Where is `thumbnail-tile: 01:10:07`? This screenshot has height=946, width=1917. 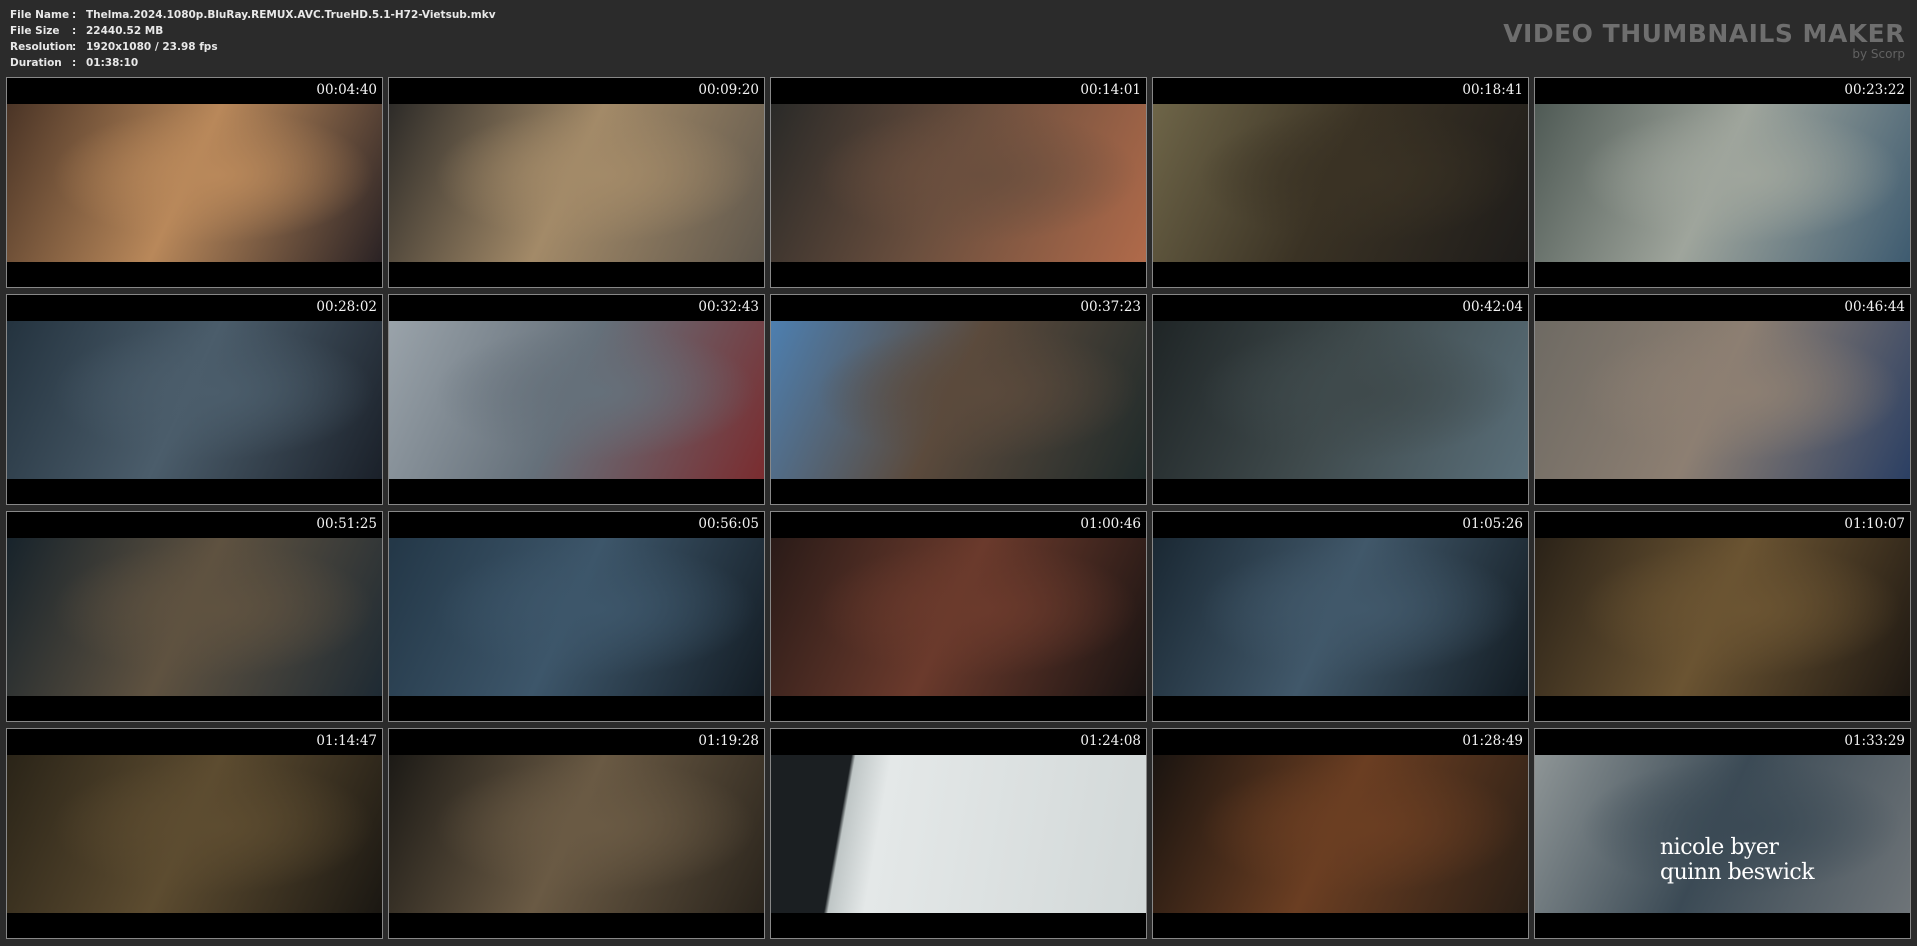
thumbnail-tile: 01:10:07 is located at coordinates (1722, 616).